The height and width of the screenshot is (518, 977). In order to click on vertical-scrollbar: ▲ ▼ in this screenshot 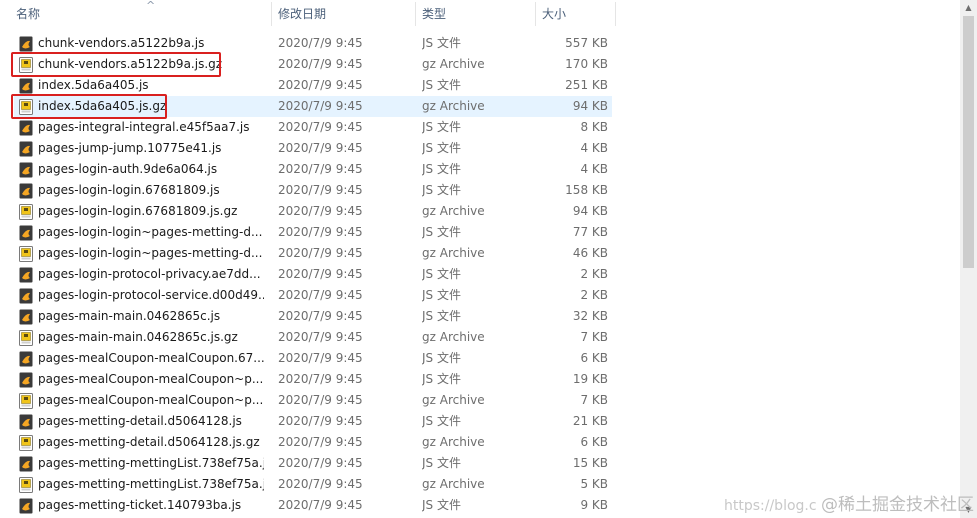, I will do `click(968, 259)`.